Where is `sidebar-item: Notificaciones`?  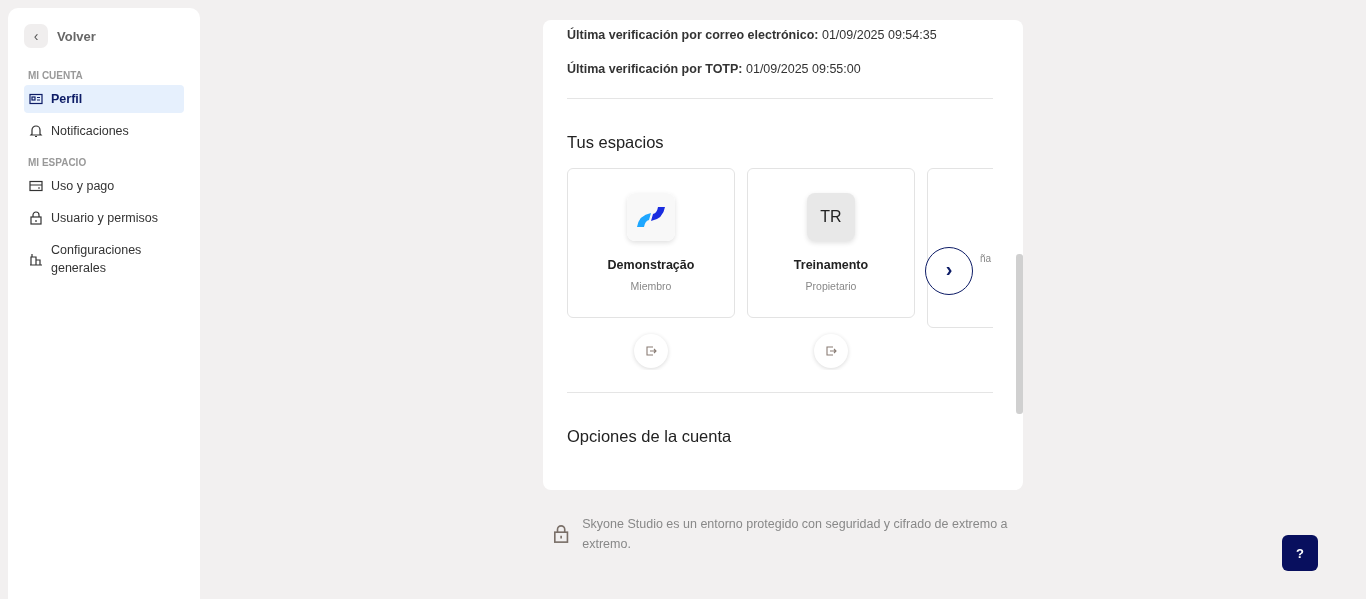 sidebar-item: Notificaciones is located at coordinates (104, 131).